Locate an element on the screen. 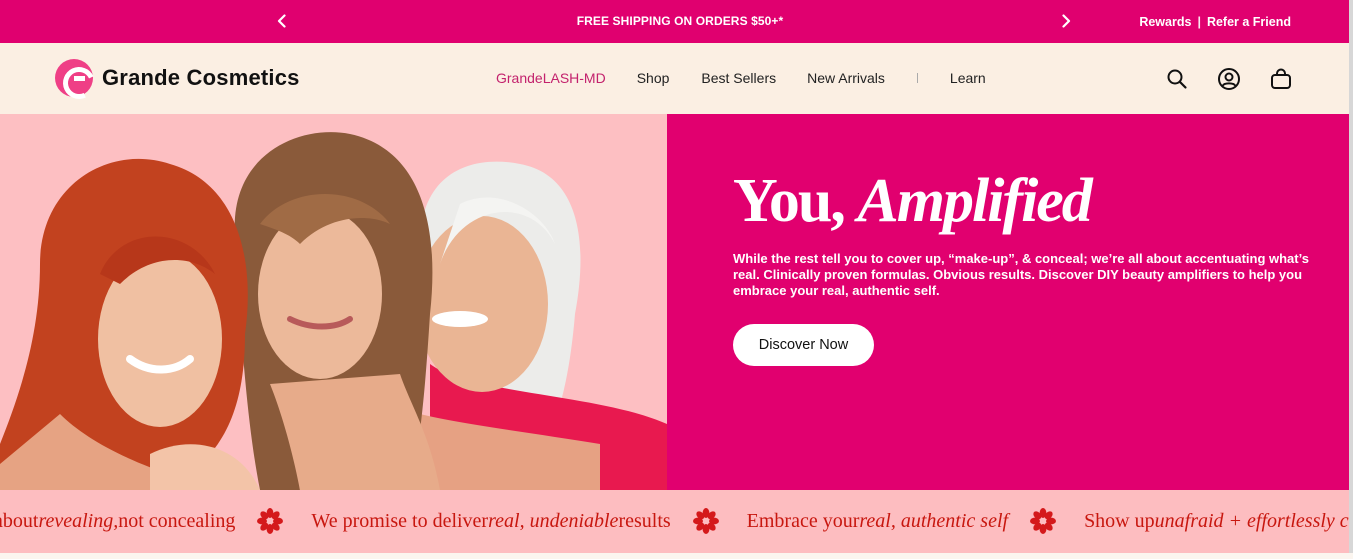  header-icons is located at coordinates (1229, 79).